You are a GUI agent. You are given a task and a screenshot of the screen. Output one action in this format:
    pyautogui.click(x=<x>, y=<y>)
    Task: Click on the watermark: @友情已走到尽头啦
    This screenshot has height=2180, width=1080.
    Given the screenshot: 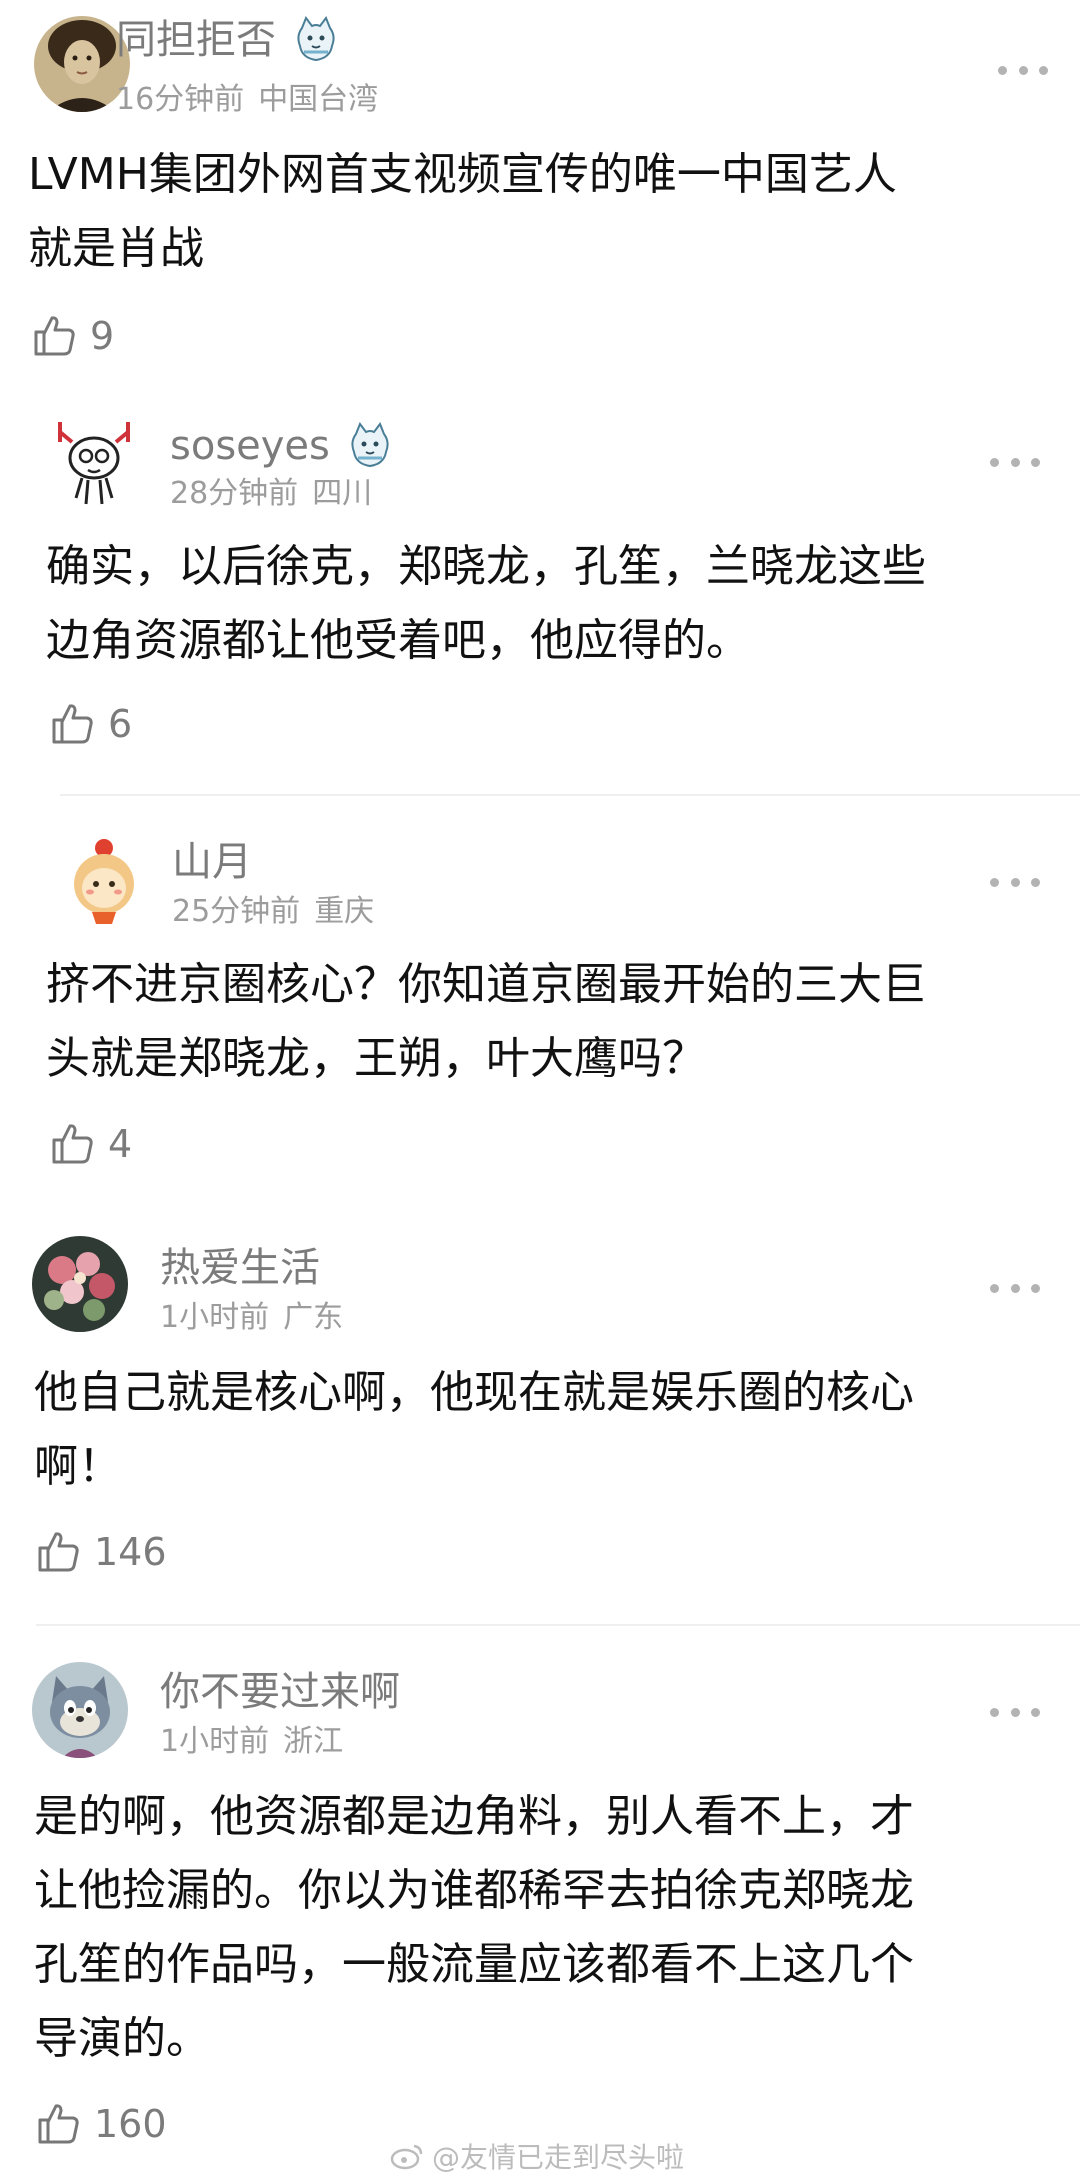 What is the action you would take?
    pyautogui.click(x=537, y=2156)
    